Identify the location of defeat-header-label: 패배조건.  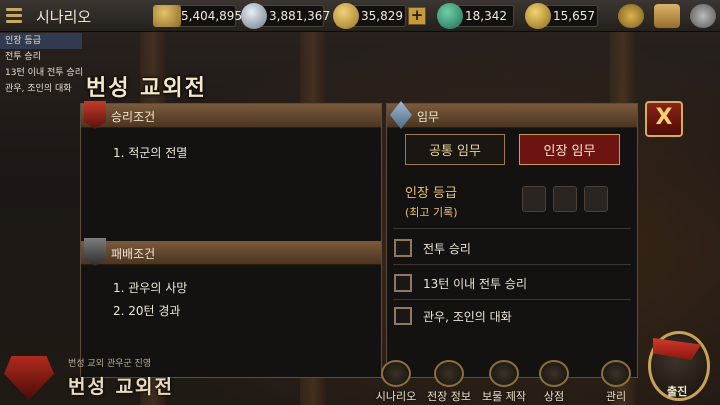
(133, 254).